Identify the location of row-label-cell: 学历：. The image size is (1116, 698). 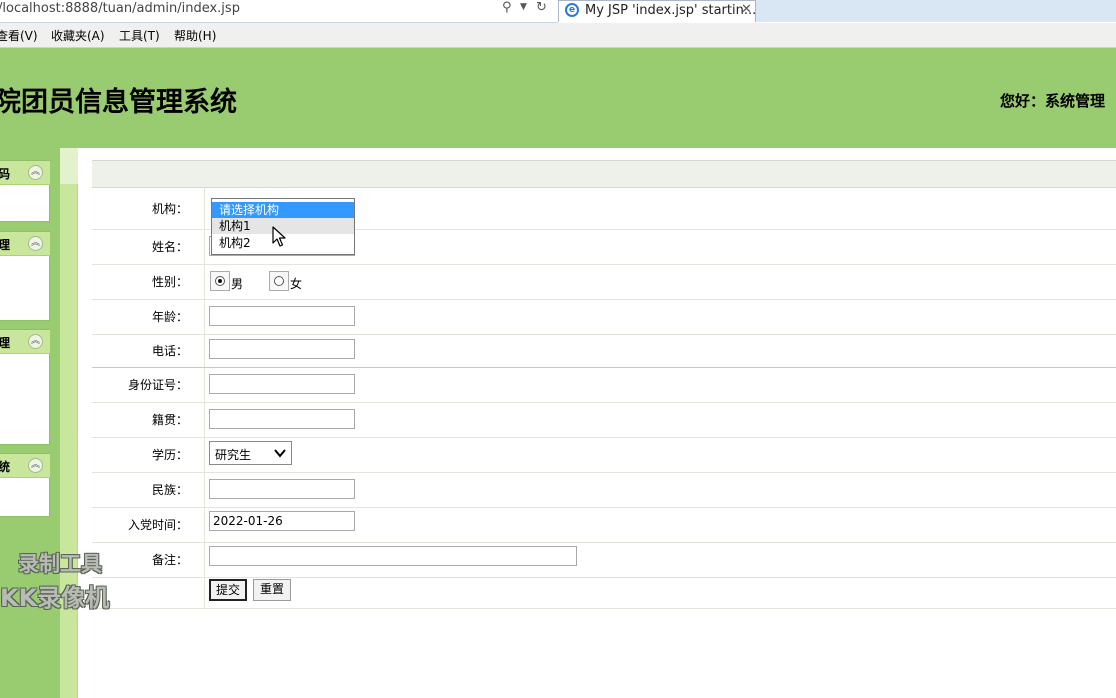
(148, 455).